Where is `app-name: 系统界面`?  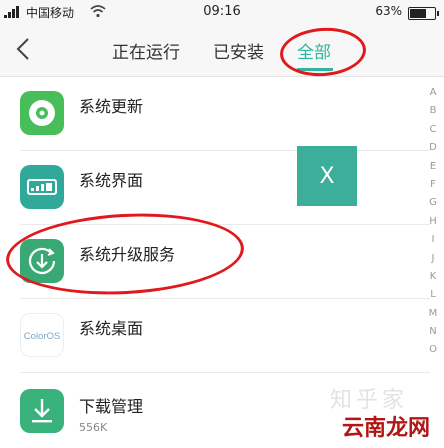 app-name: 系统界面 is located at coordinates (111, 180).